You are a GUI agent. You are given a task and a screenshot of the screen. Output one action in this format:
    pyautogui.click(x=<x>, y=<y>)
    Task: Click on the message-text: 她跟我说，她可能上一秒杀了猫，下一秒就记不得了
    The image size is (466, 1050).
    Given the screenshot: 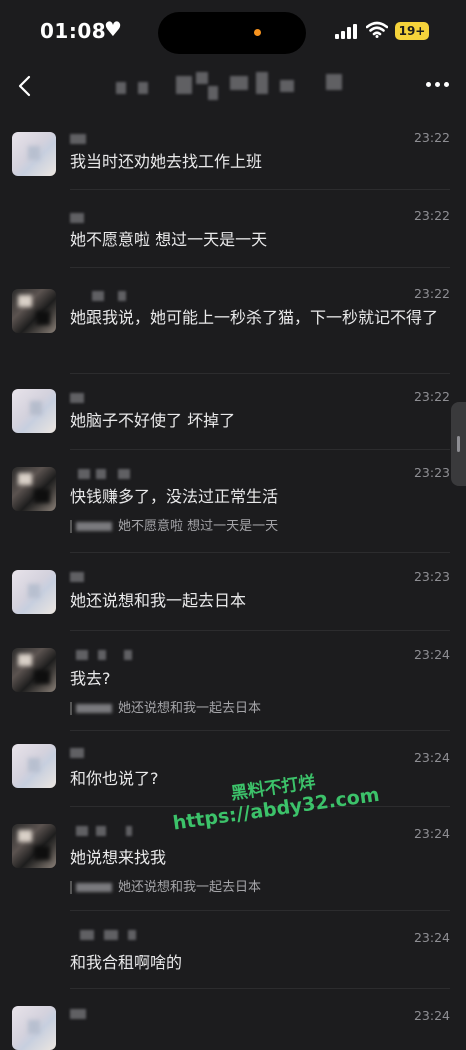 What is the action you would take?
    pyautogui.click(x=254, y=317)
    